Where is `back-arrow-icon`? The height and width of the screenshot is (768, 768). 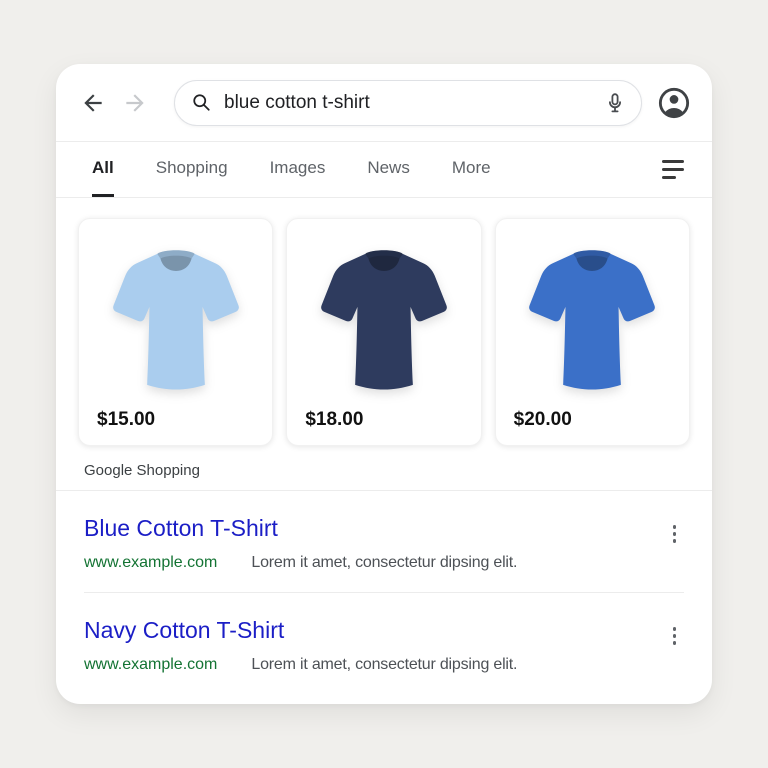
back-arrow-icon is located at coordinates (93, 102).